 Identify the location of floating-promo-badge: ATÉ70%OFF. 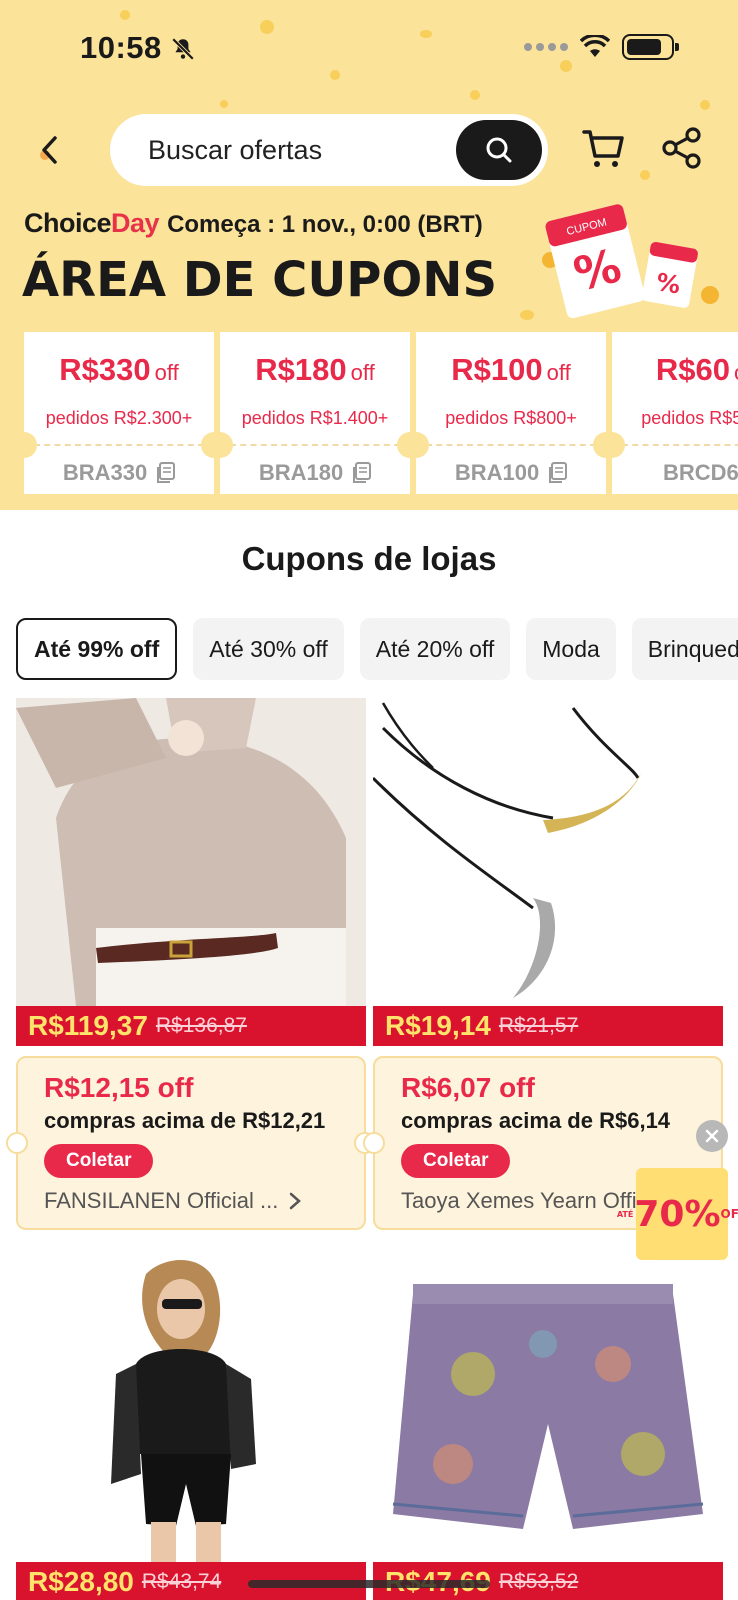
(677, 1214).